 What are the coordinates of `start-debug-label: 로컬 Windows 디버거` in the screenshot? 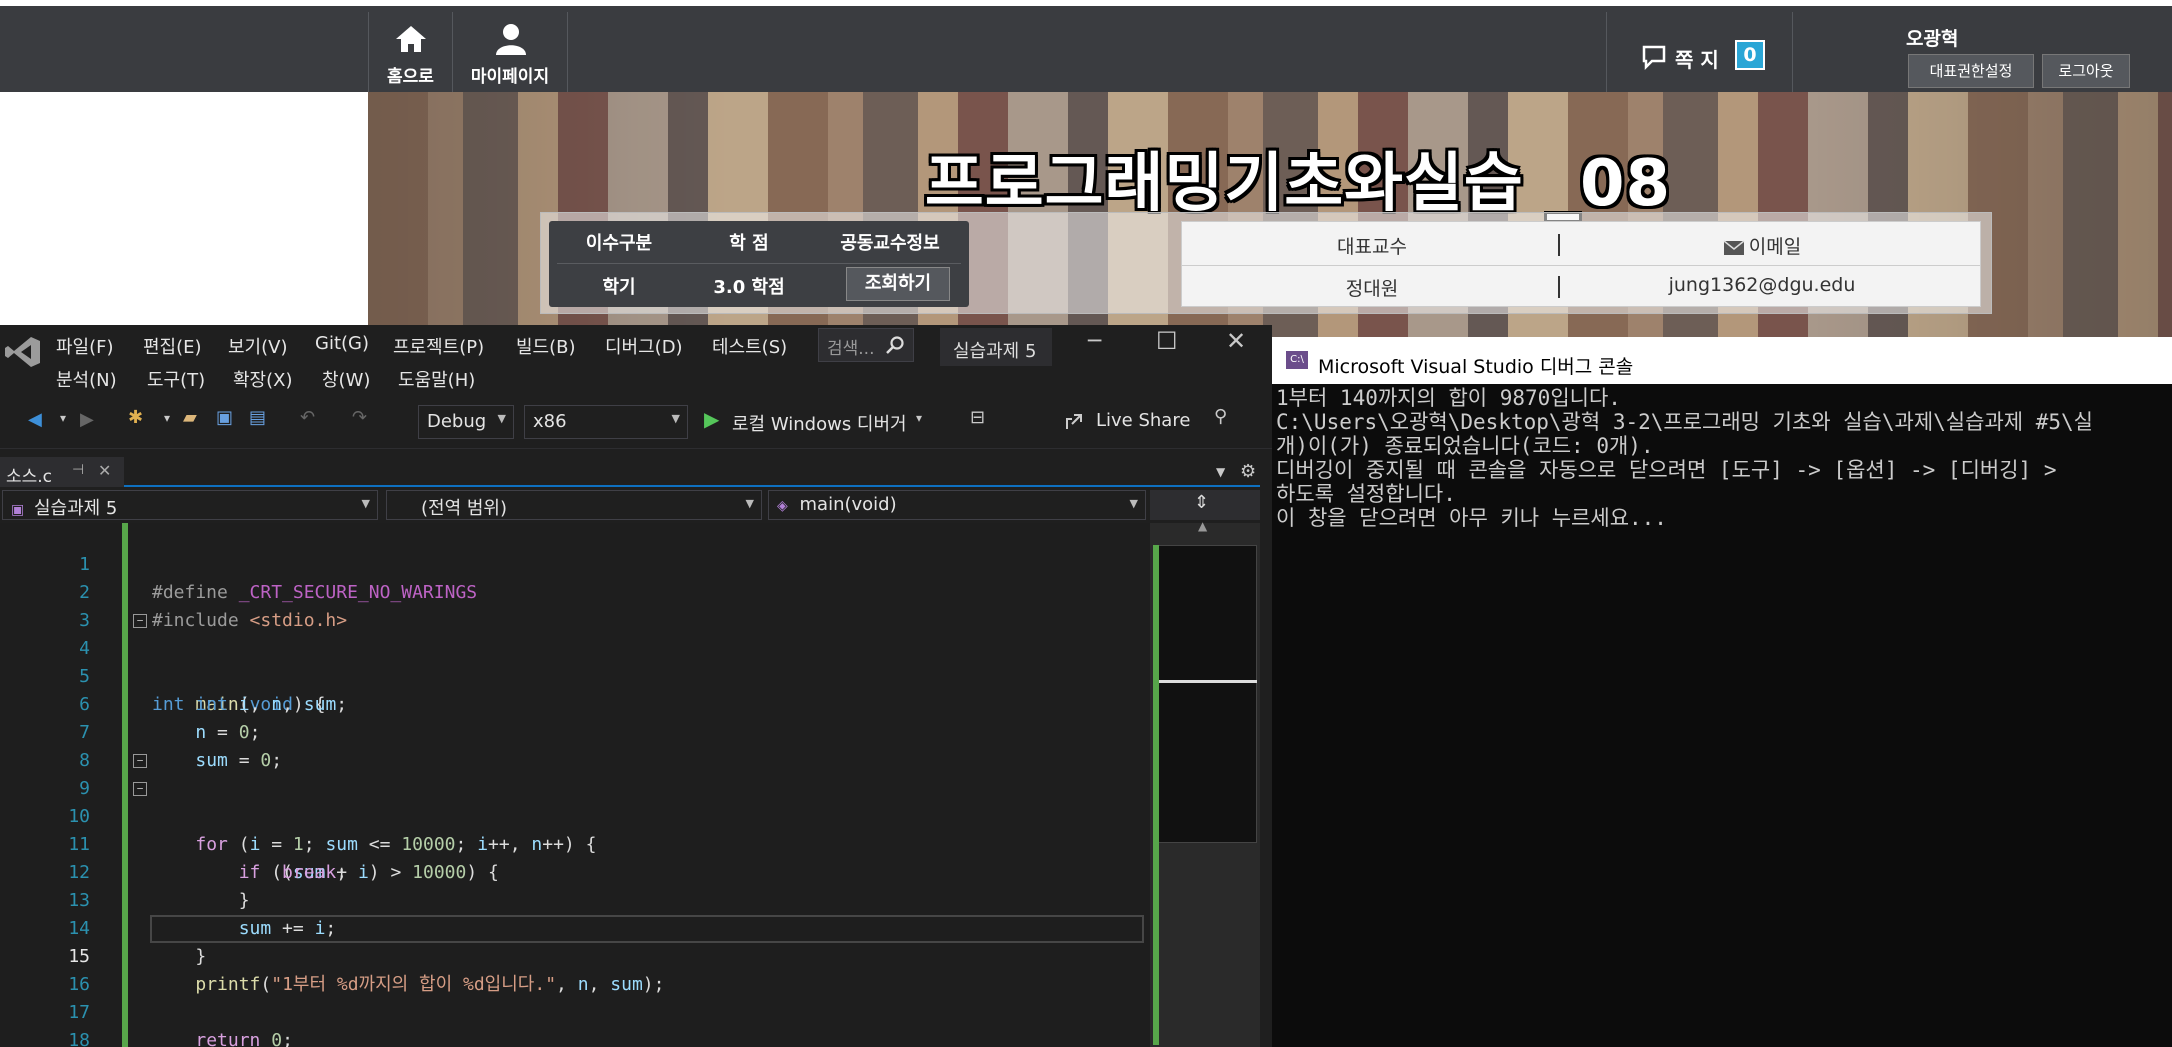 It's located at (819, 423).